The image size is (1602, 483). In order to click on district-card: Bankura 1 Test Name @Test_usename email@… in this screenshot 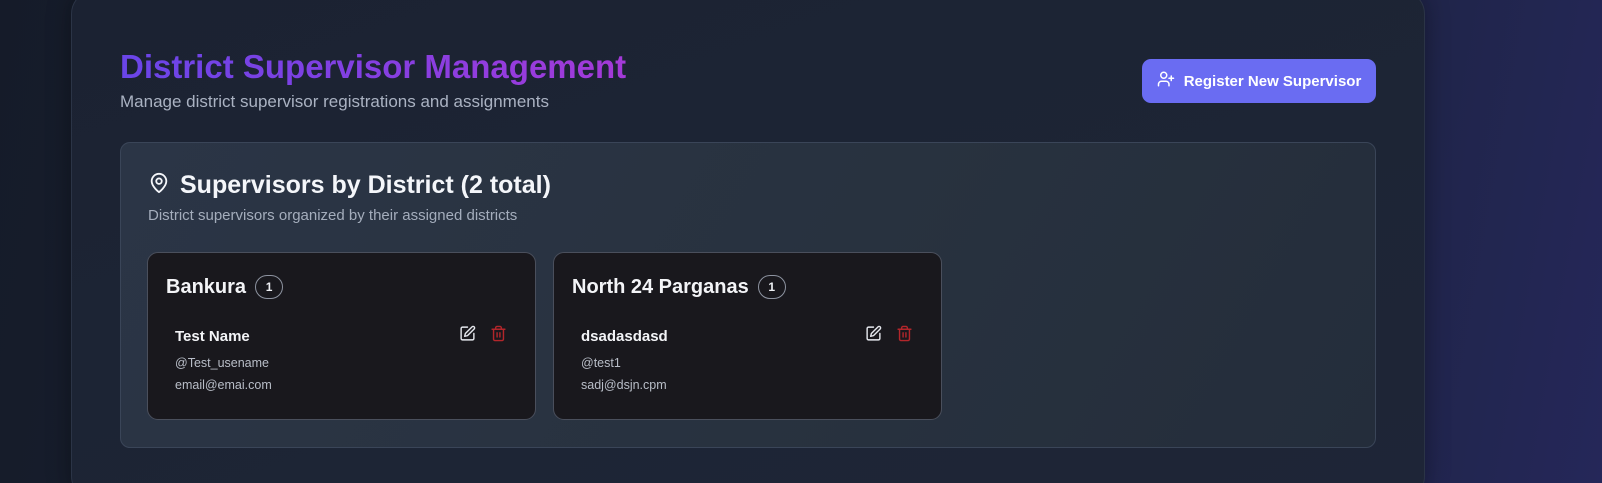, I will do `click(341, 336)`.